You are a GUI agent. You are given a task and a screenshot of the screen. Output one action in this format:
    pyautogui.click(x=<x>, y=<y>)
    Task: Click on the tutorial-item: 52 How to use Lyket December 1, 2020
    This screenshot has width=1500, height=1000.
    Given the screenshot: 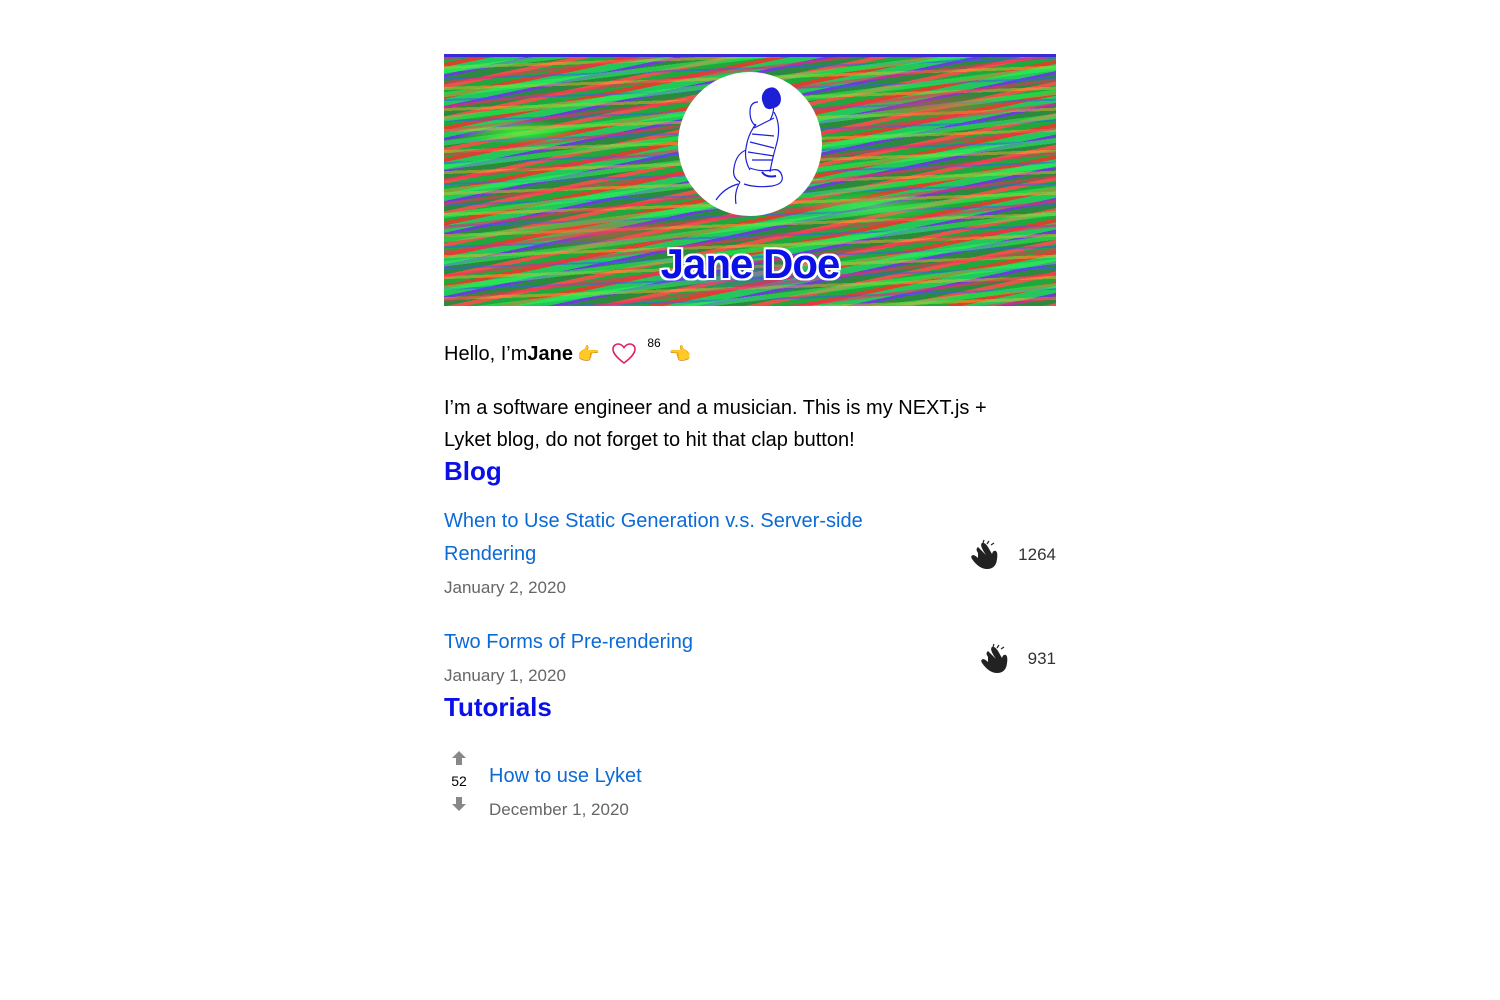 What is the action you would take?
    pyautogui.click(x=750, y=787)
    